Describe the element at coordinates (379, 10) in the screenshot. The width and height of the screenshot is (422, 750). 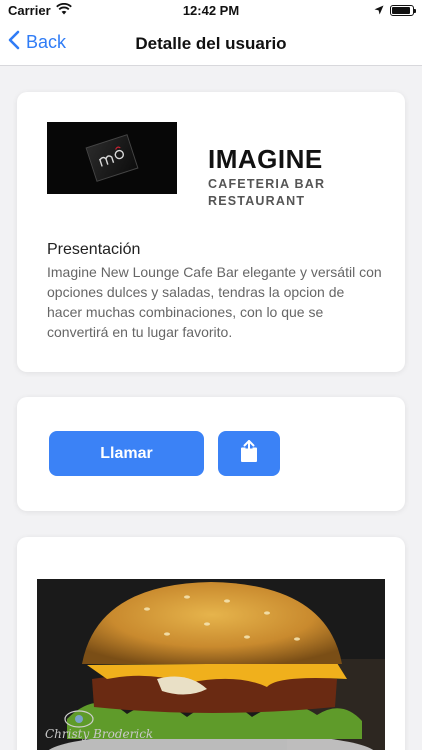
I see `location-arrow-icon` at that location.